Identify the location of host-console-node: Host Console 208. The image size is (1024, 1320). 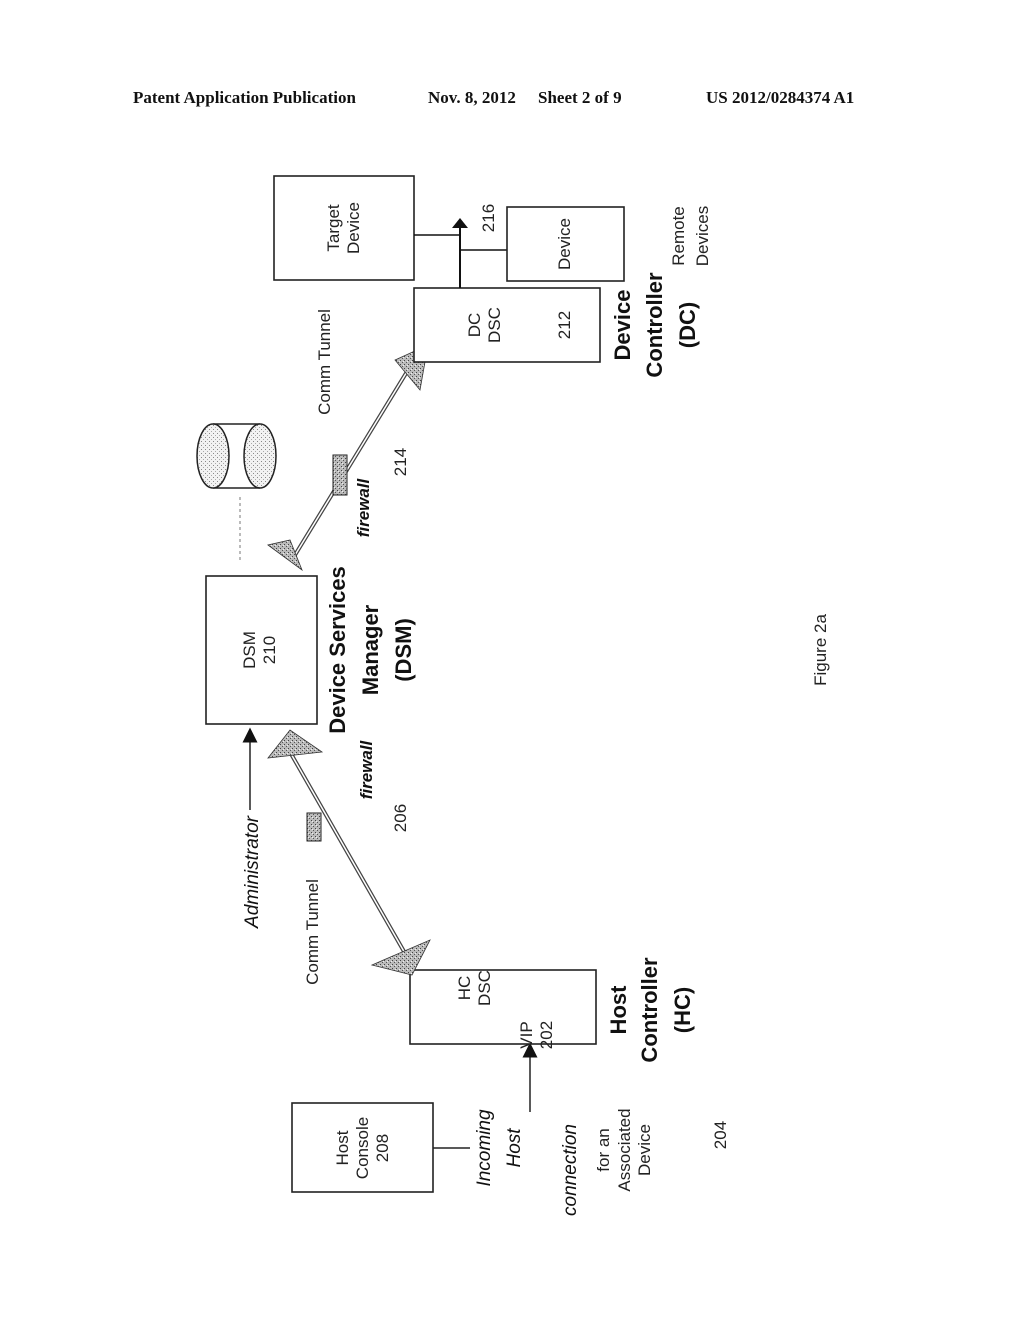
(362, 1147).